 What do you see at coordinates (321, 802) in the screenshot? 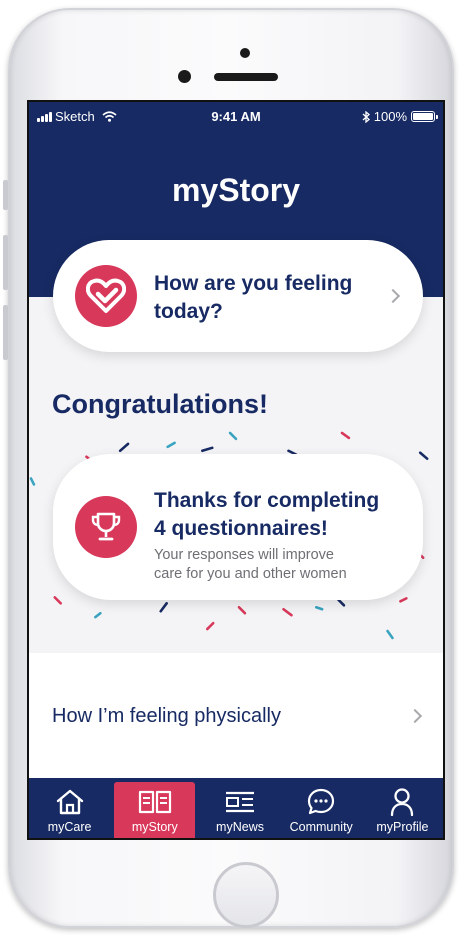
I see `chat-bubble-icon` at bounding box center [321, 802].